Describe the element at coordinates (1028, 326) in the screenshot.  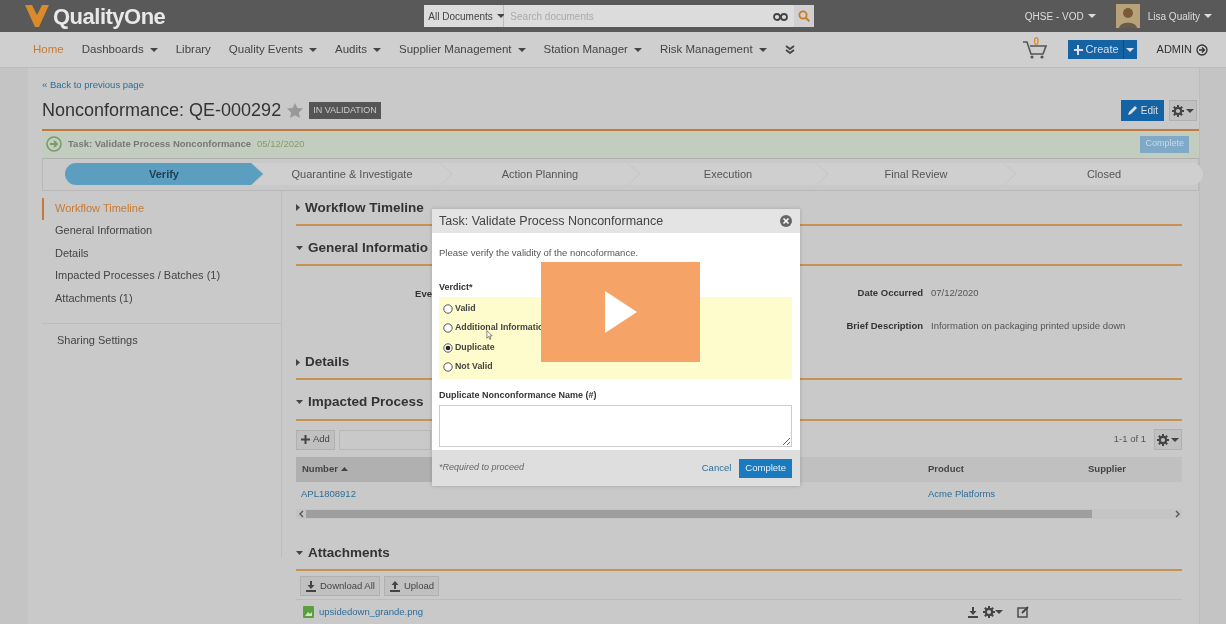
I see `field-value: Information on packaging printed upside down` at that location.